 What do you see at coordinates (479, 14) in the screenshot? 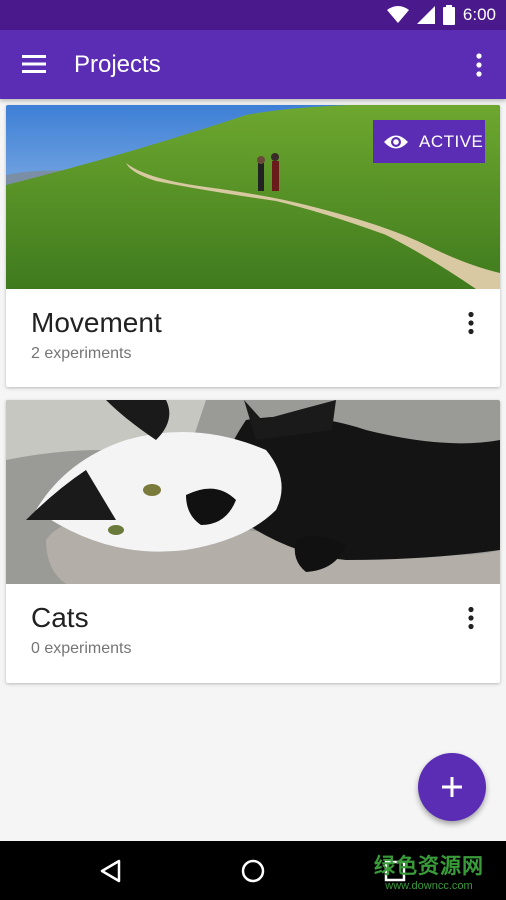
I see `status-time: 6:00` at bounding box center [479, 14].